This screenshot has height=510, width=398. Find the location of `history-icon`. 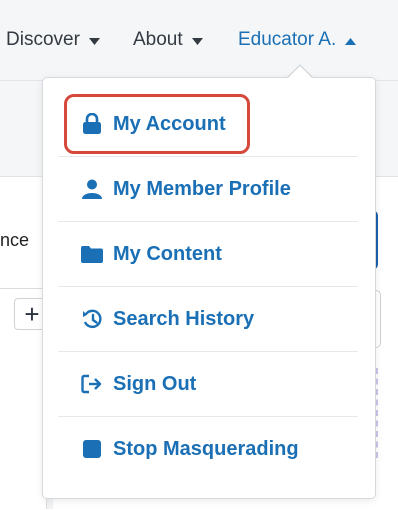

history-icon is located at coordinates (92, 319).